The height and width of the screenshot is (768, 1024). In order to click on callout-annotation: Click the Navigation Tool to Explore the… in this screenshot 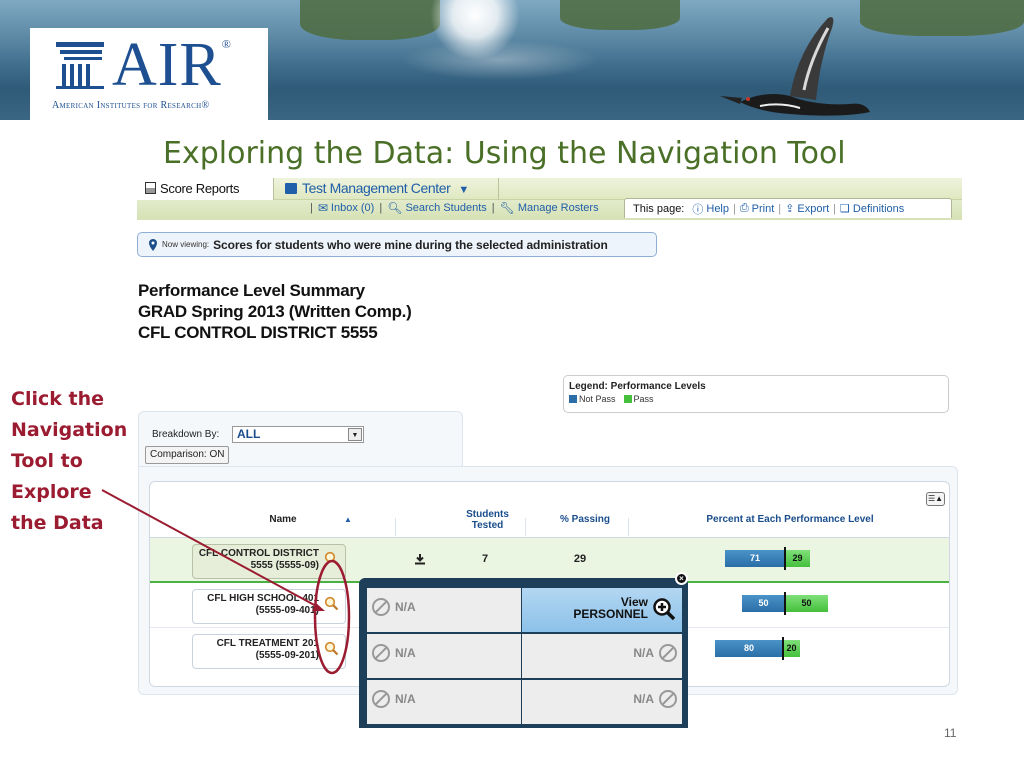, I will do `click(73, 461)`.